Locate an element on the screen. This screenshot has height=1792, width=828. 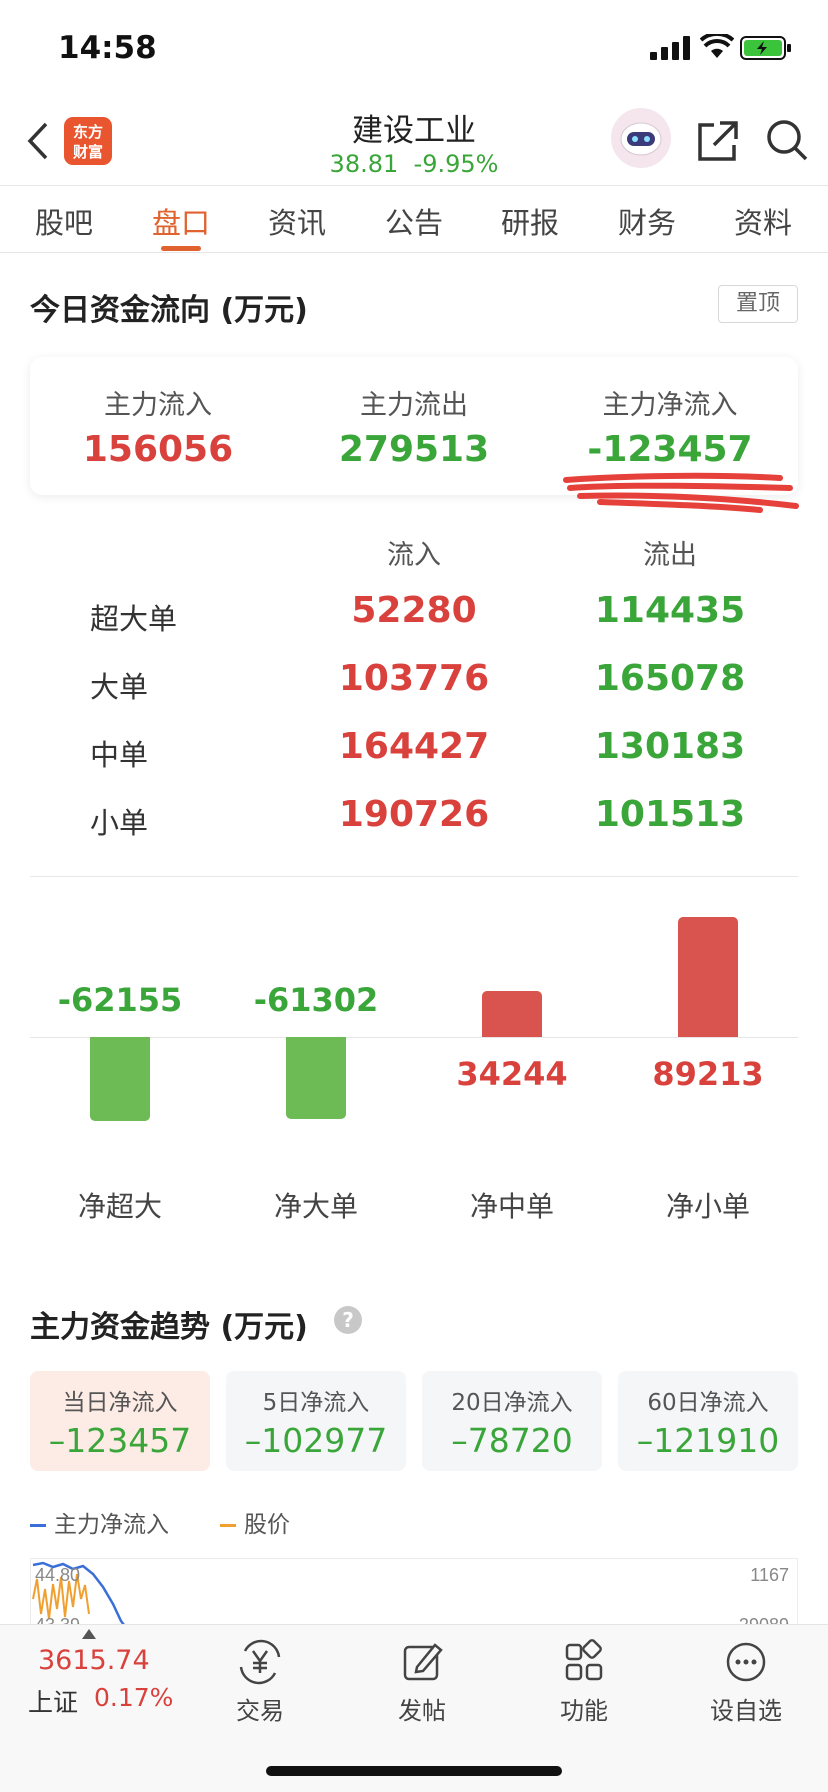
pill-value: –78720 is located at coordinates (512, 1440).